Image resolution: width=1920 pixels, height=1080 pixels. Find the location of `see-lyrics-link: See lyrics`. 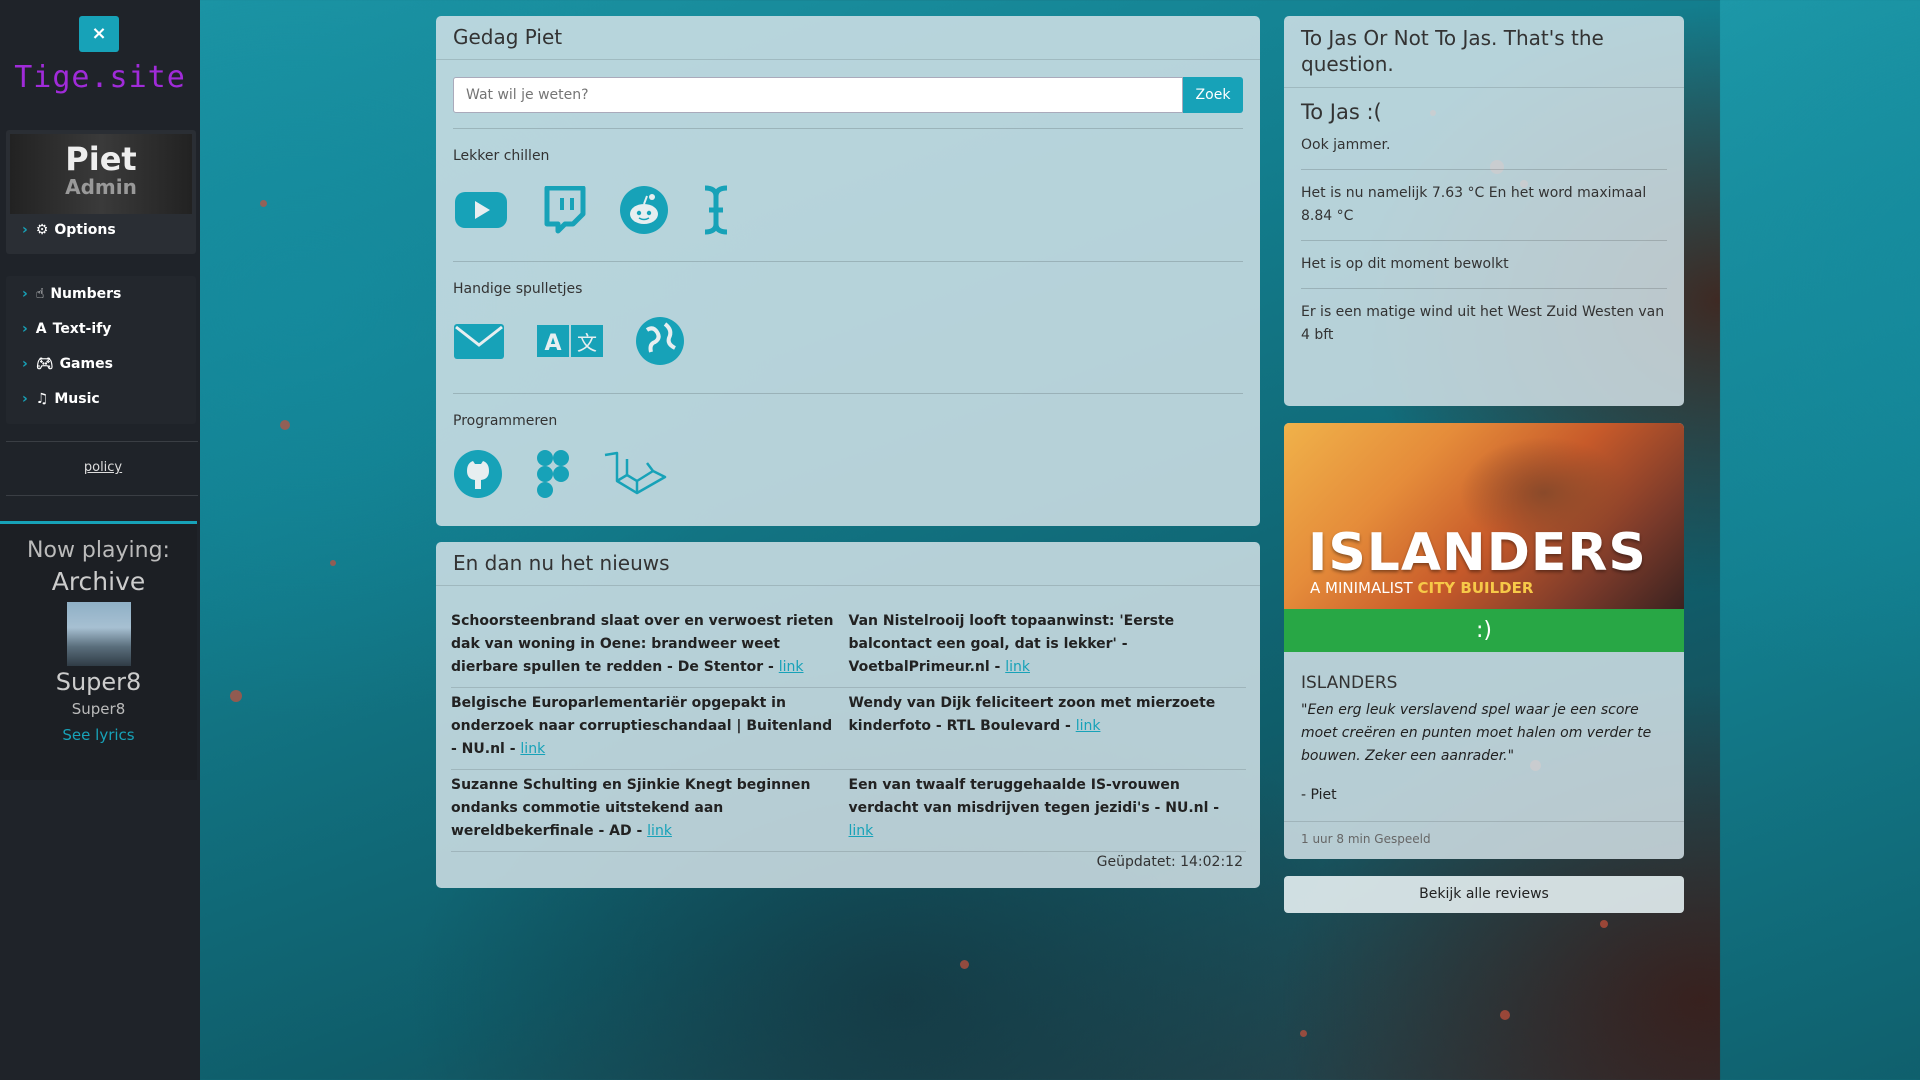

see-lyrics-link: See lyrics is located at coordinates (98, 735).